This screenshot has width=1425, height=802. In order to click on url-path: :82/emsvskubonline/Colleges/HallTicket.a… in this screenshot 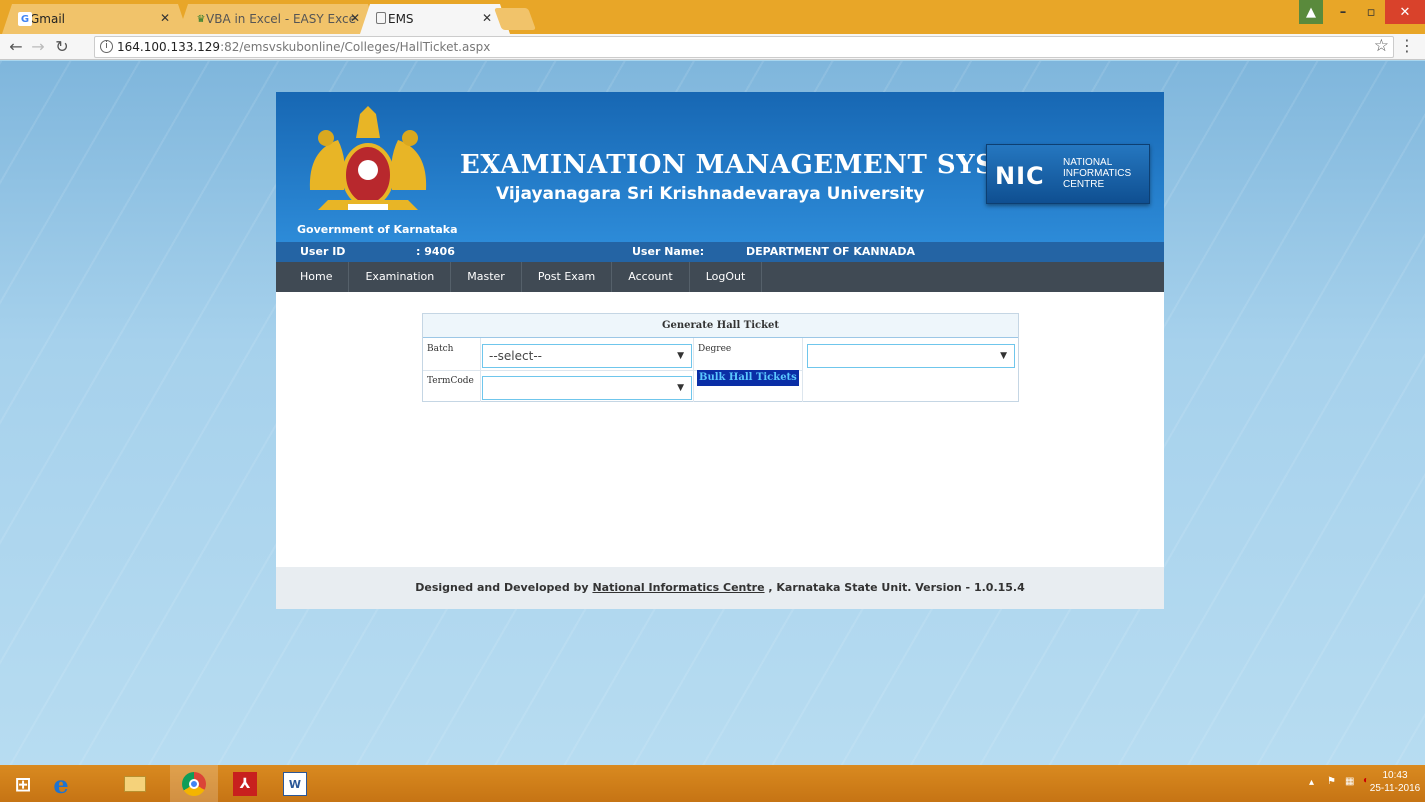, I will do `click(355, 47)`.